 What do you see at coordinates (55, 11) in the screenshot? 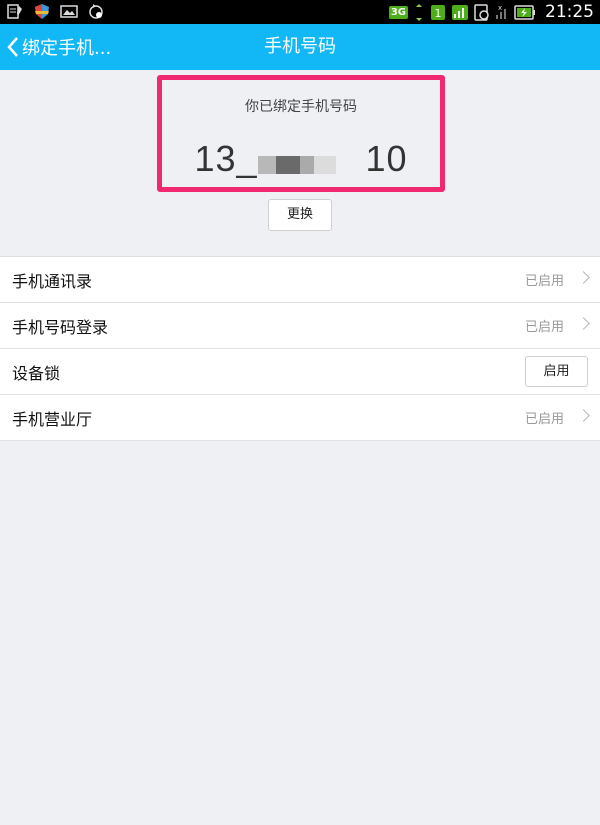
I see `status-left-icons` at bounding box center [55, 11].